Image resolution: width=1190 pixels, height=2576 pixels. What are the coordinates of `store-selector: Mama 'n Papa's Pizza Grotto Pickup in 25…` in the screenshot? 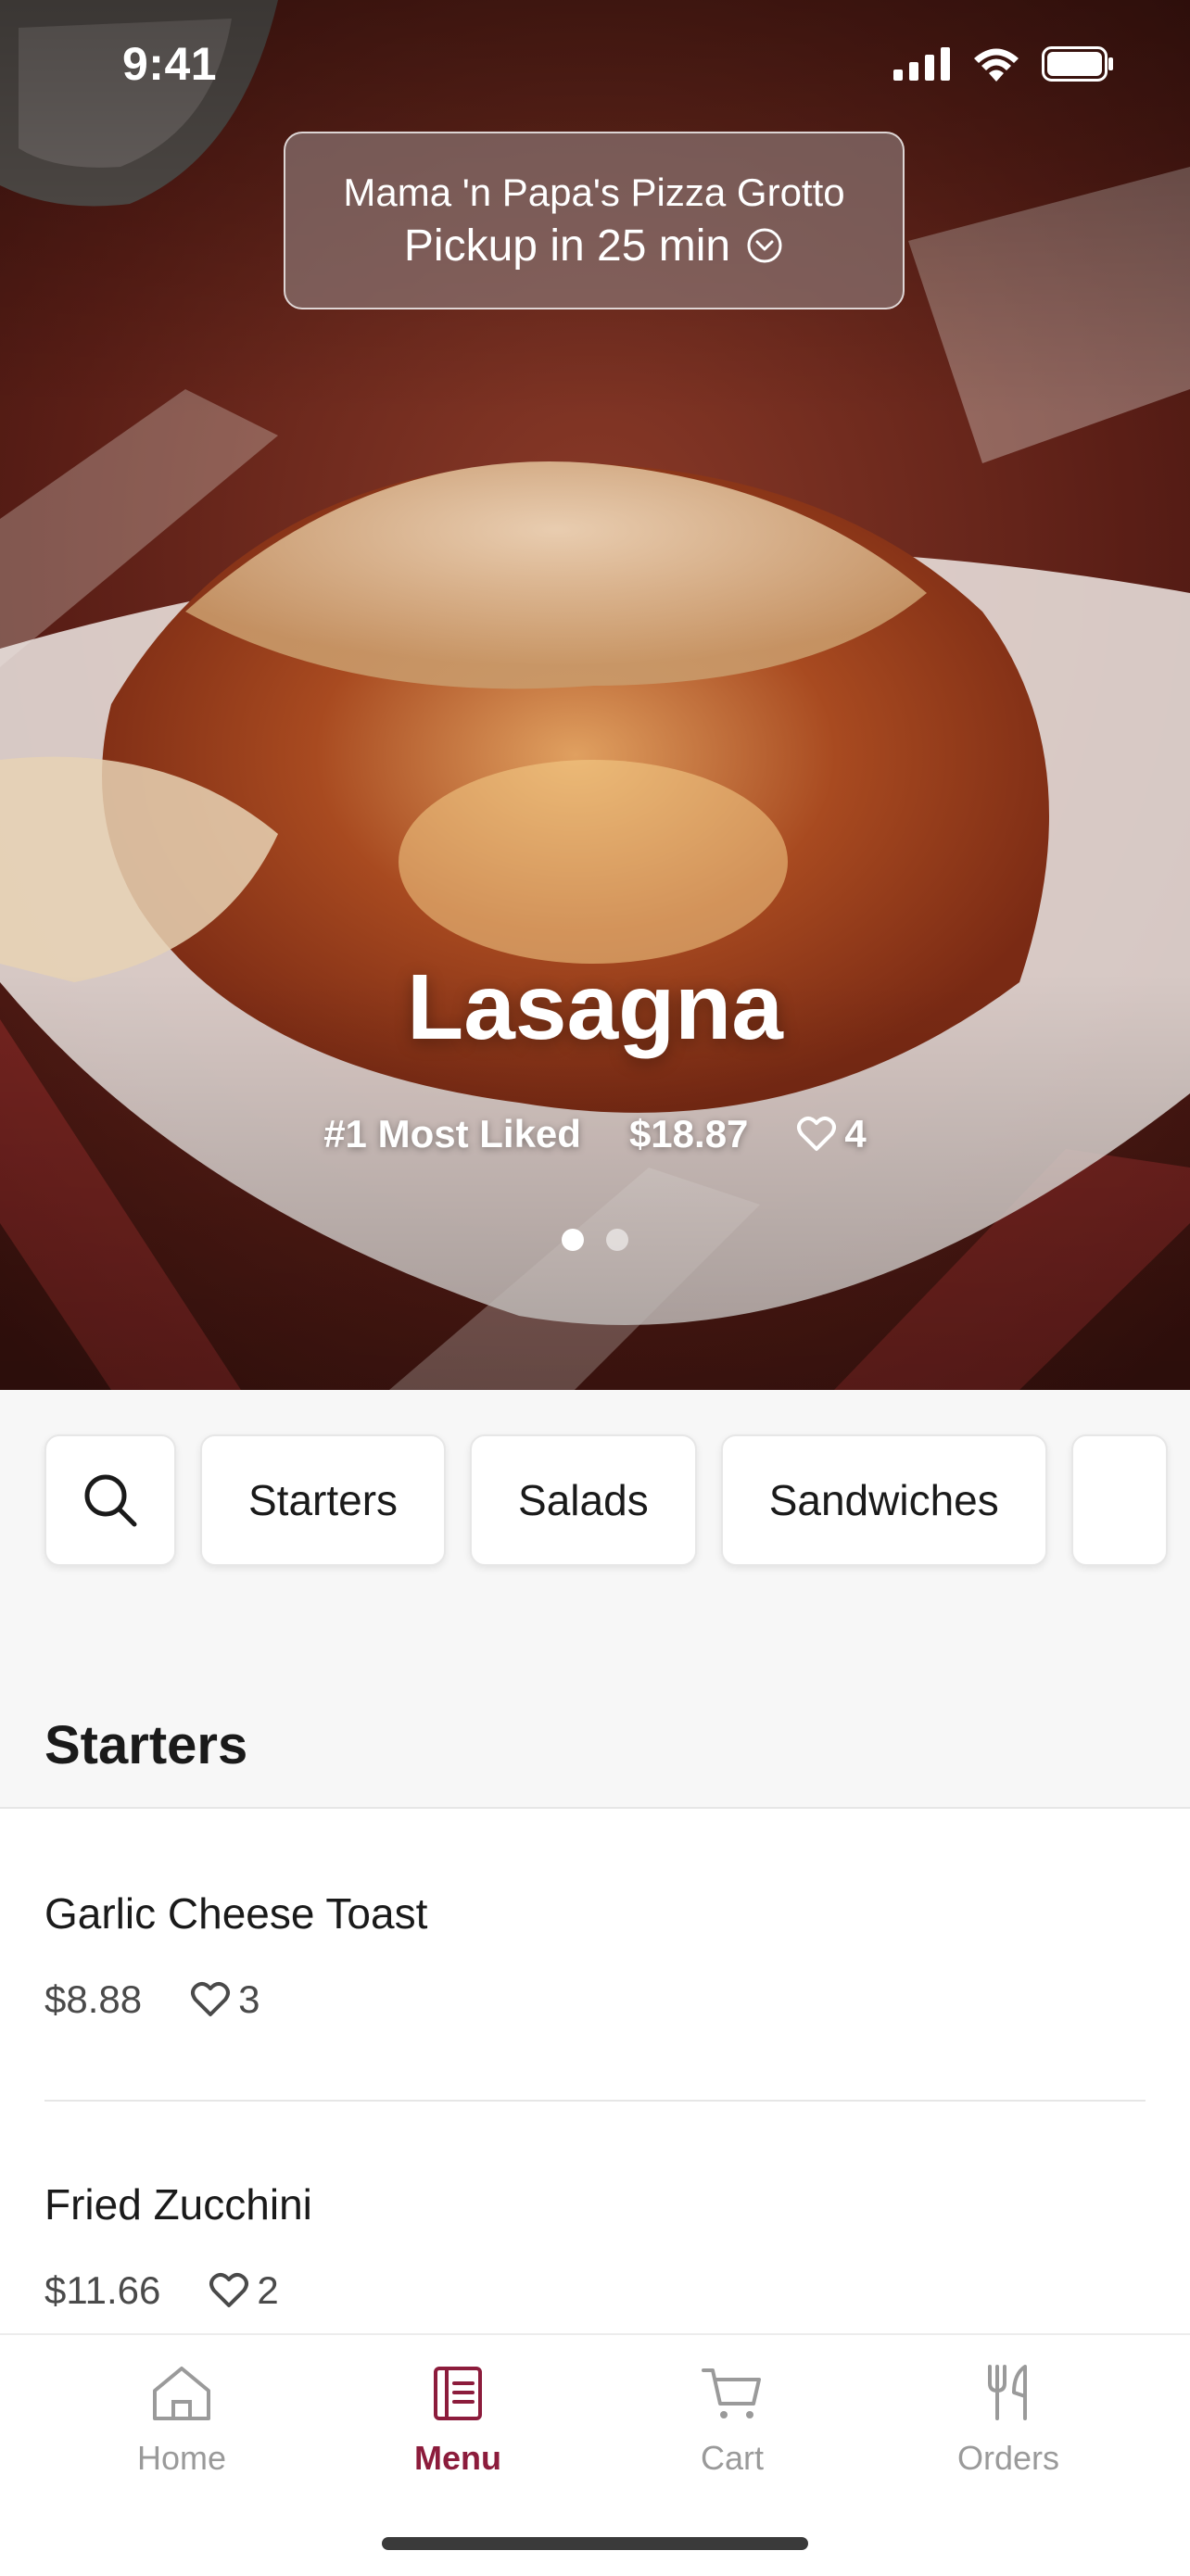 It's located at (594, 221).